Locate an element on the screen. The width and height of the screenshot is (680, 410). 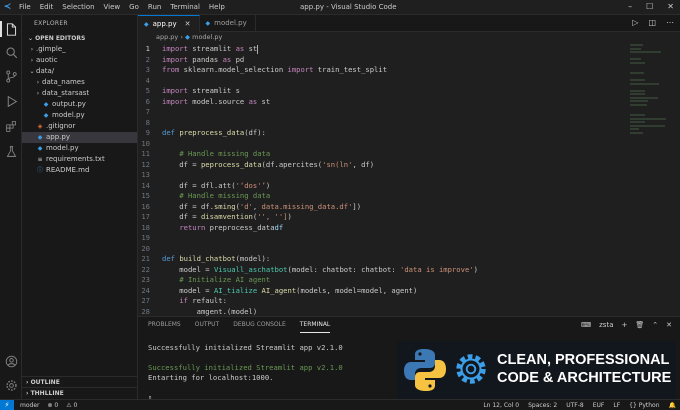
maximize-icon: ☐ is located at coordinates (649, 6).